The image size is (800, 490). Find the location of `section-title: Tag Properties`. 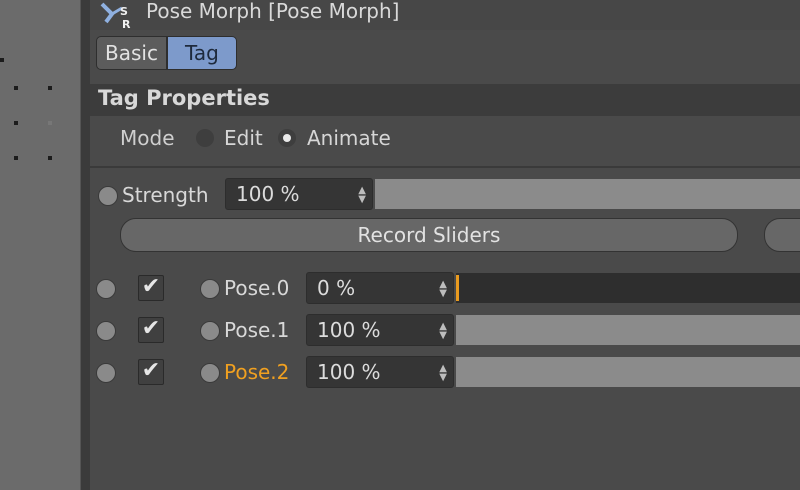

section-title: Tag Properties is located at coordinates (184, 98).